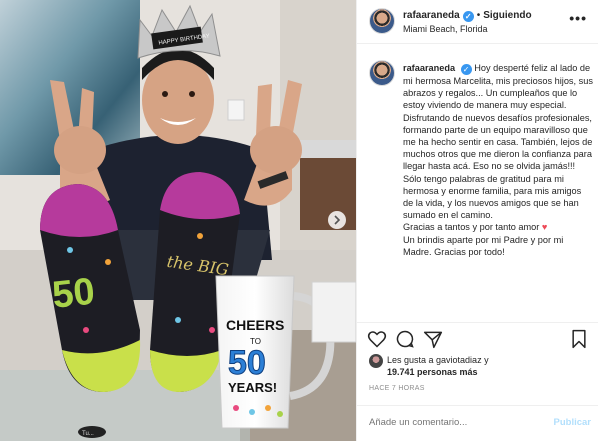  I want to click on comment-icon, so click(405, 339).